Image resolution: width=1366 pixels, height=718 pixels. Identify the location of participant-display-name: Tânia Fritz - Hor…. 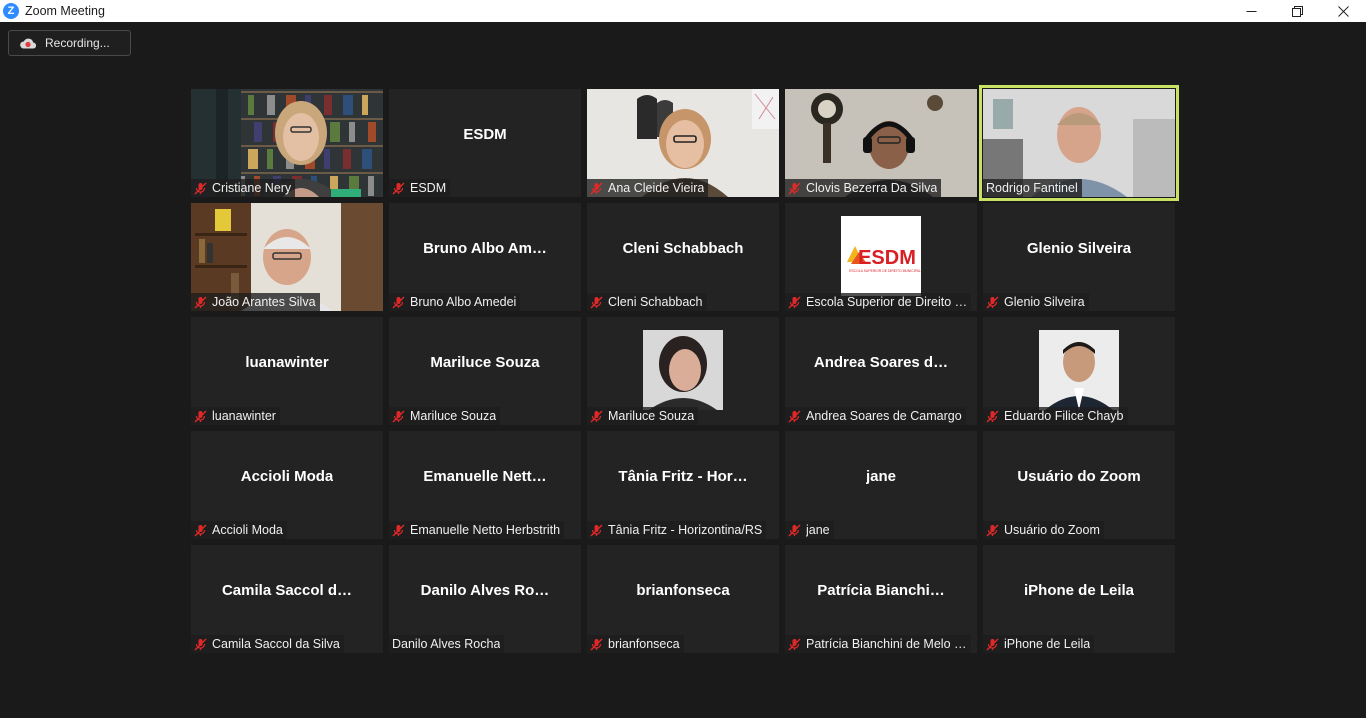
(683, 476).